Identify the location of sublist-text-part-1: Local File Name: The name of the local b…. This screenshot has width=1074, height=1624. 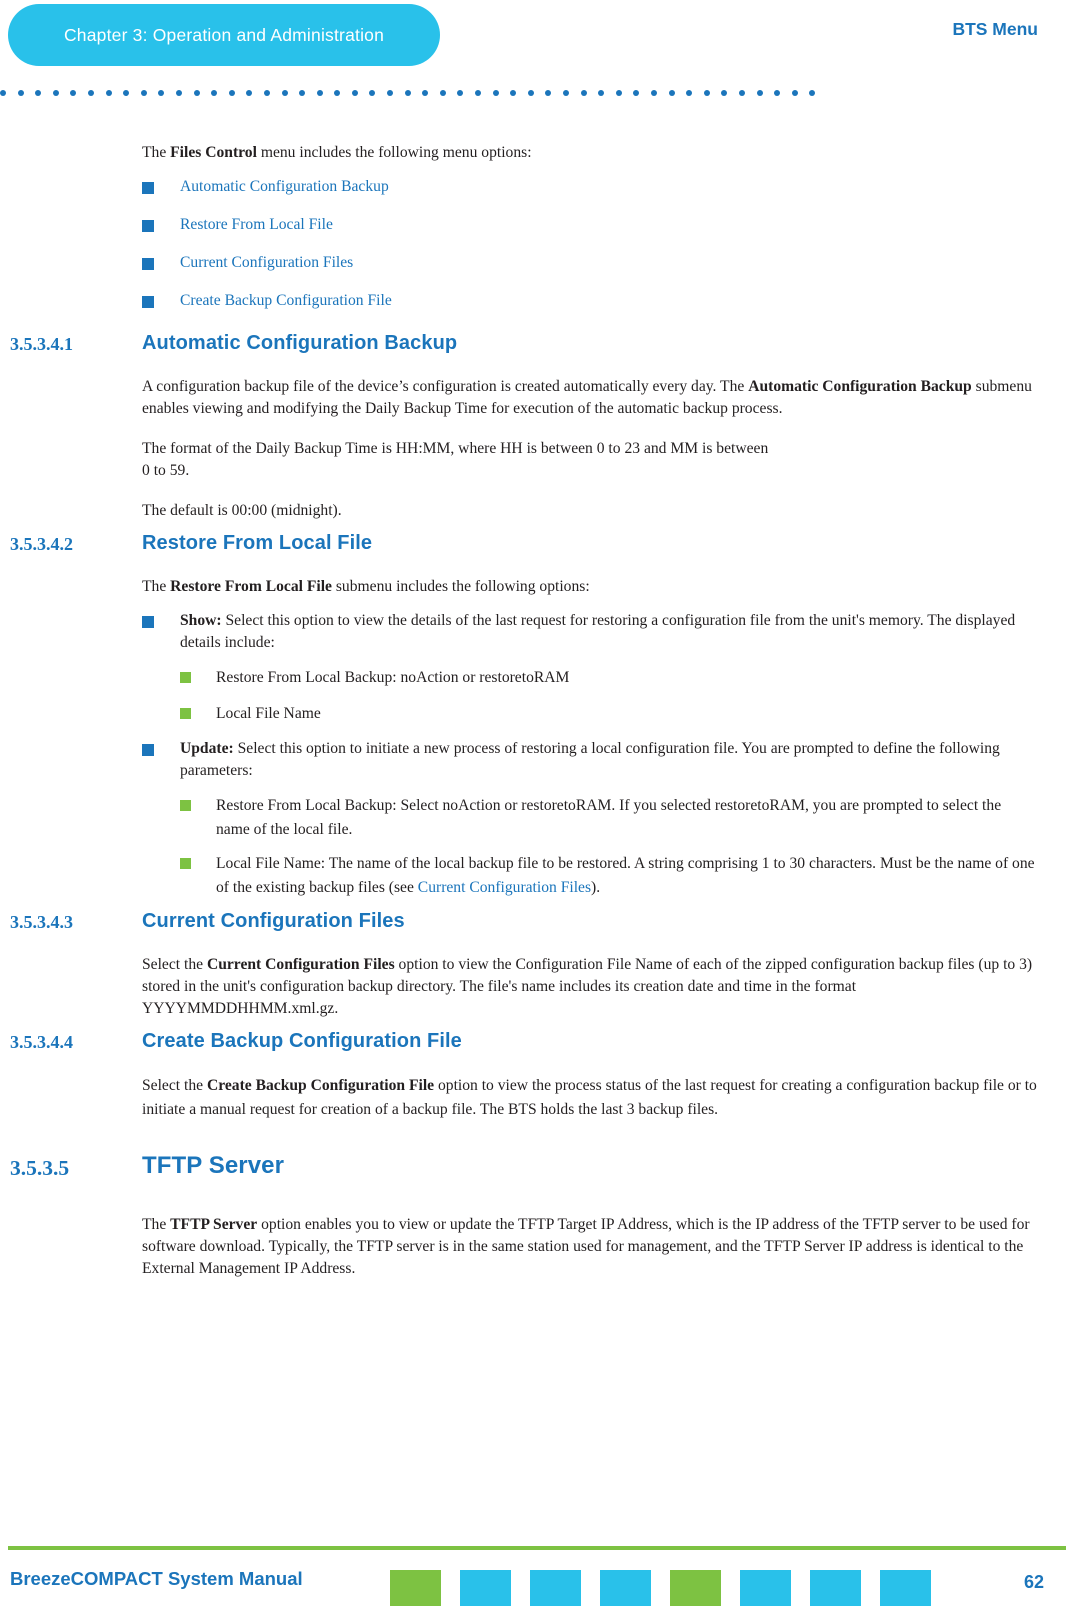
(625, 875).